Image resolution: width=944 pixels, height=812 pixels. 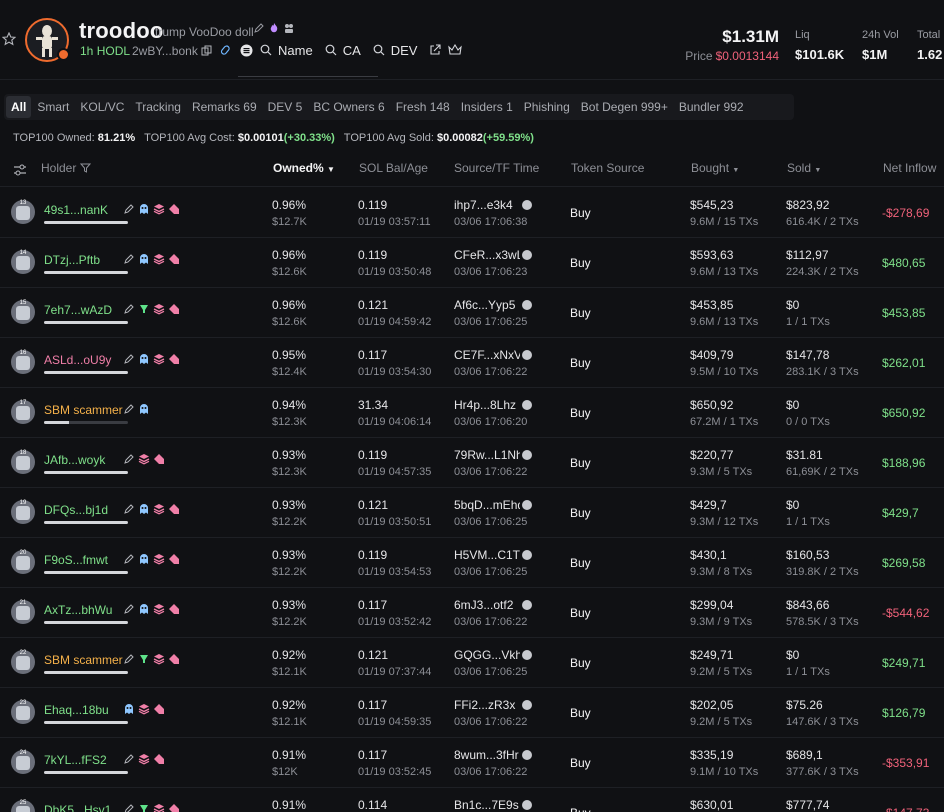 I want to click on holder-address: 7eh7...wAzD, so click(x=78, y=310).